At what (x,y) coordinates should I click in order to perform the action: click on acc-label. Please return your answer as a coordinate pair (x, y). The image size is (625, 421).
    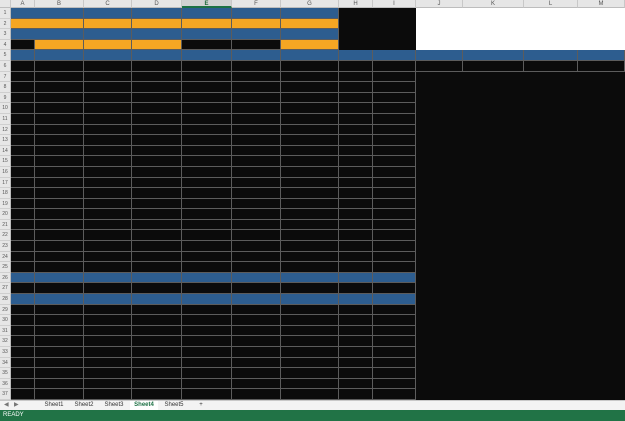
    Looking at the image, I should click on (23, 45).